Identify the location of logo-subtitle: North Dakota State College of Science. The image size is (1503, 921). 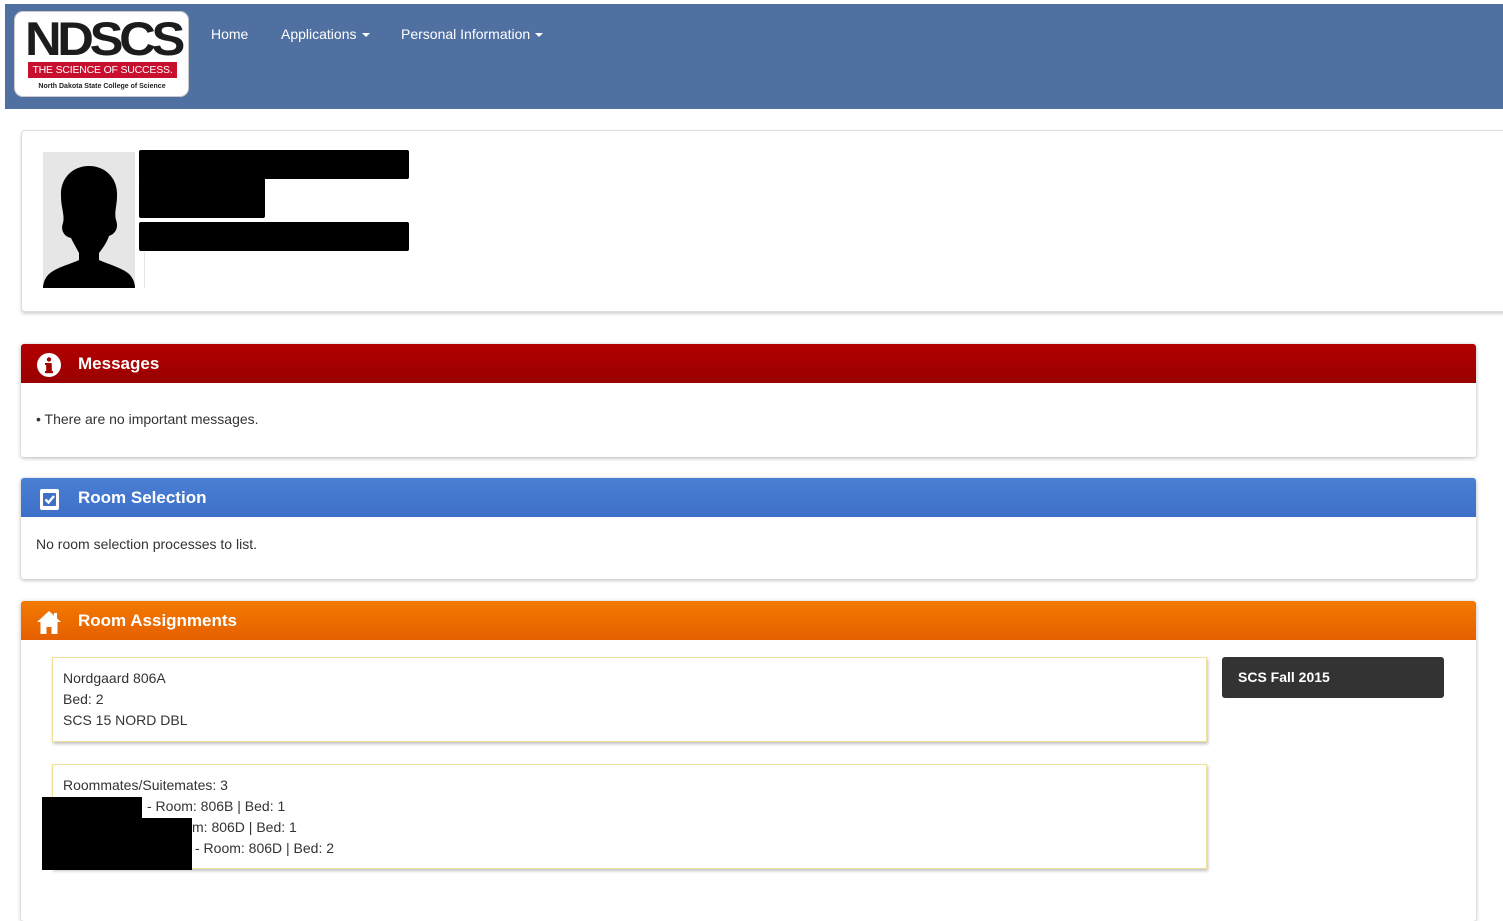
(102, 86).